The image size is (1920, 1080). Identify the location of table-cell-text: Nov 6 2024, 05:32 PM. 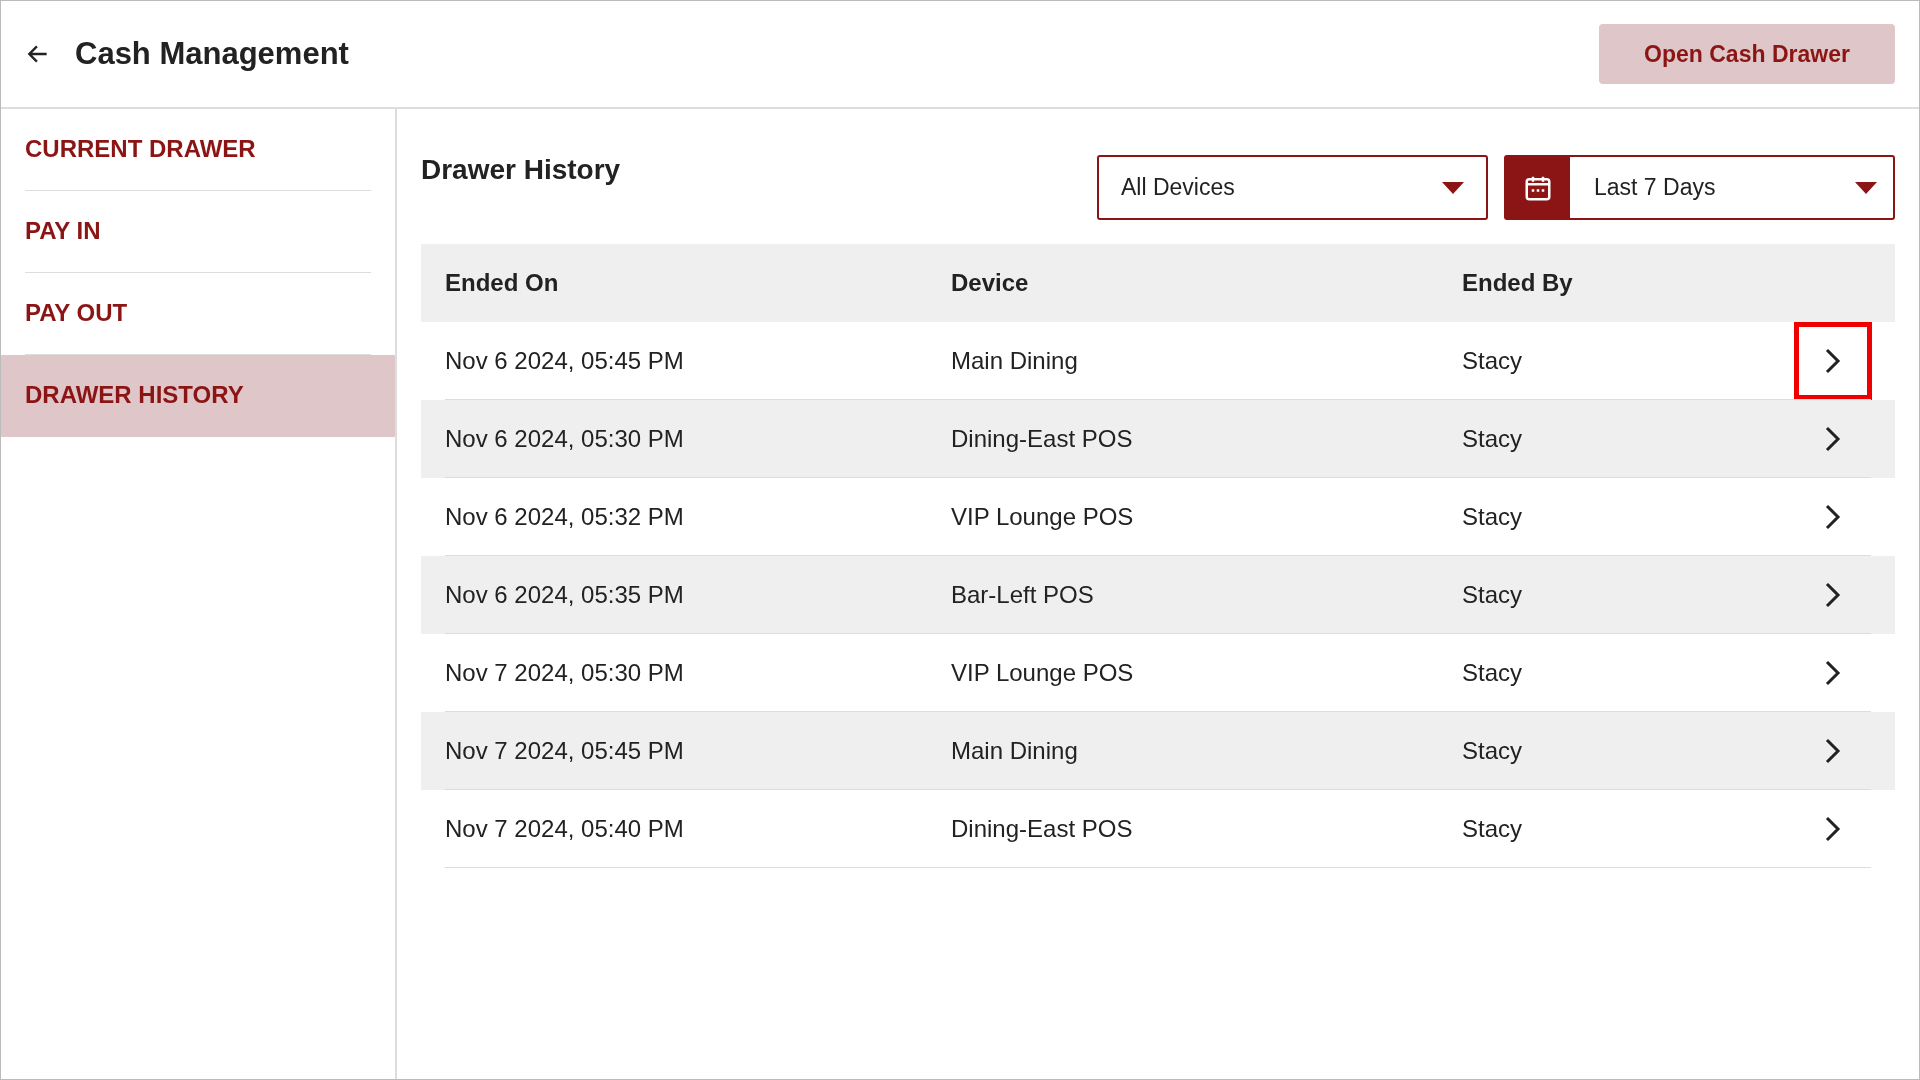
(564, 517).